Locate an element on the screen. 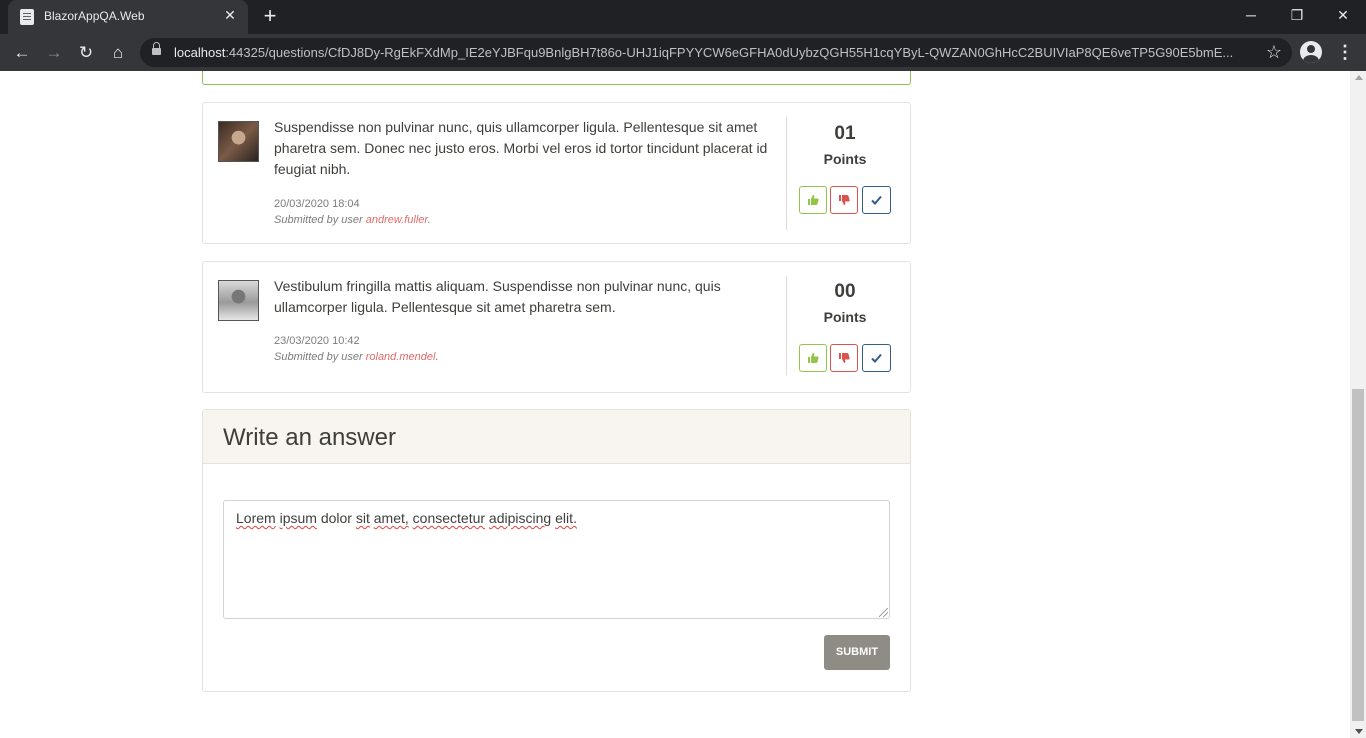  scrollbar-thumb is located at coordinates (1358, 555).